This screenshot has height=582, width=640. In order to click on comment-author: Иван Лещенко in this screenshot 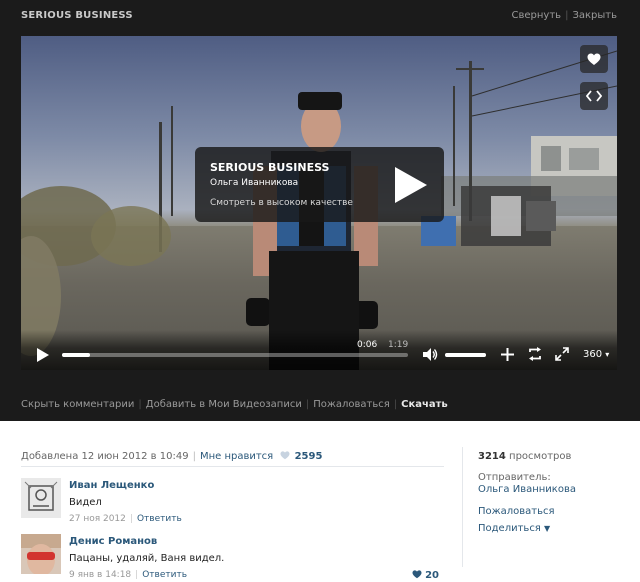, I will do `click(111, 485)`.